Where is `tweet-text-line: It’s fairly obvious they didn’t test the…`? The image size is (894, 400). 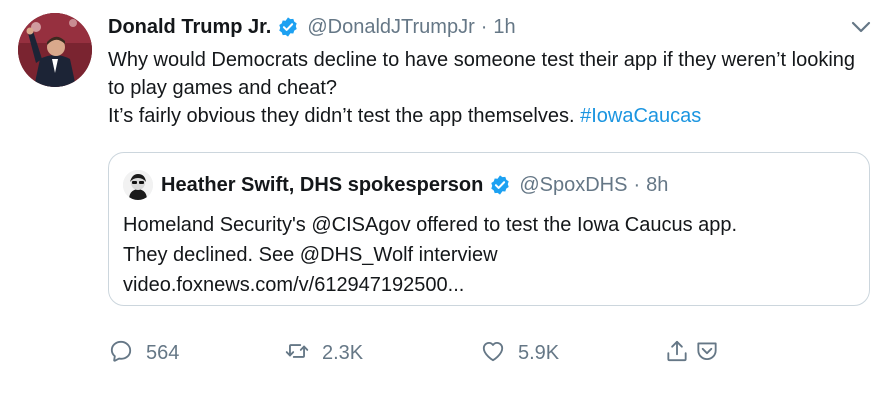 tweet-text-line: It’s fairly obvious they didn’t test the… is located at coordinates (488, 116).